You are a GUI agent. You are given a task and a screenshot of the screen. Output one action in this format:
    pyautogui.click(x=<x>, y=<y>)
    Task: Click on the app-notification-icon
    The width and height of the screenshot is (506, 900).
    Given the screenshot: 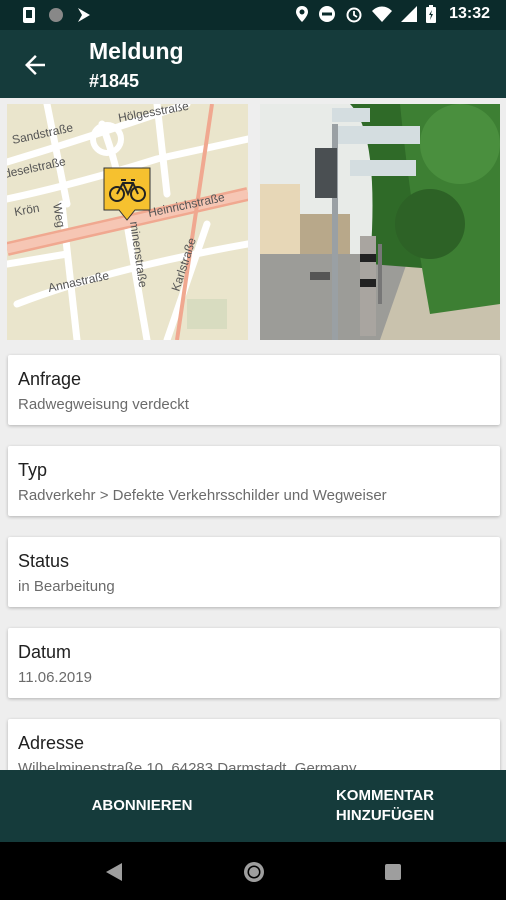 What is the action you would take?
    pyautogui.click(x=84, y=15)
    